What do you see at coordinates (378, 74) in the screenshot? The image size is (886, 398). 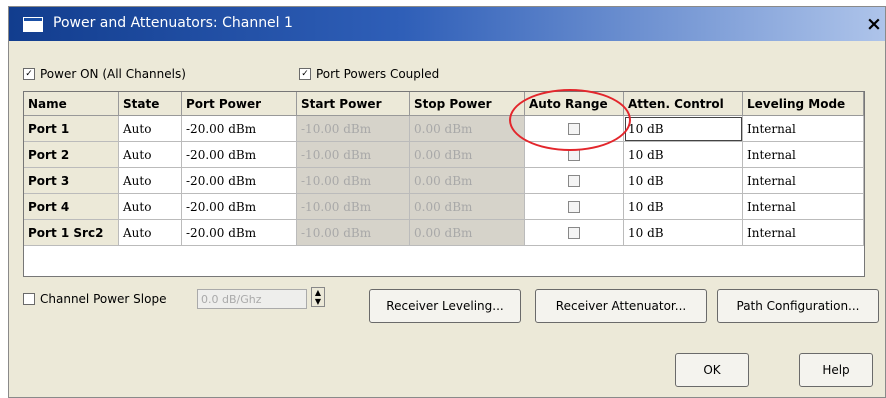 I see `port-powers-coupled-label: Port Powers Coupled` at bounding box center [378, 74].